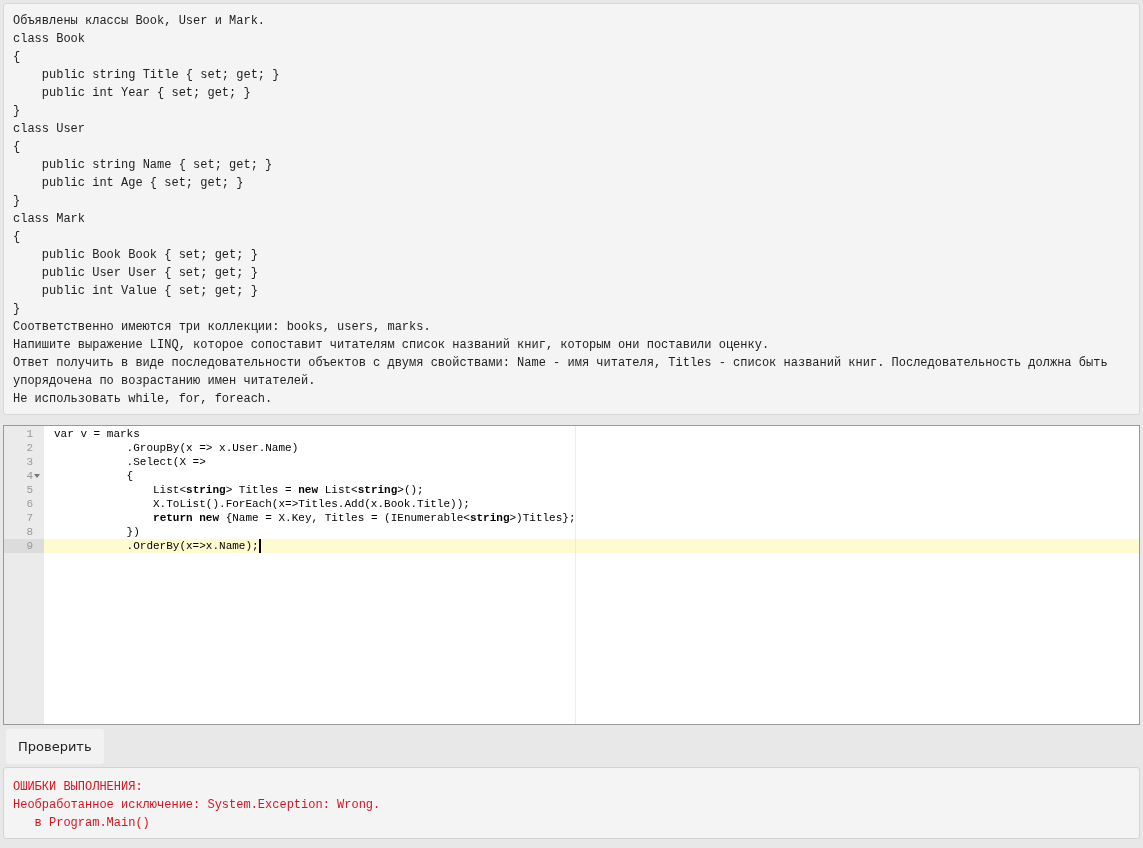 The image size is (1143, 848). I want to click on code-line: .Select(X =>, so click(165, 462).